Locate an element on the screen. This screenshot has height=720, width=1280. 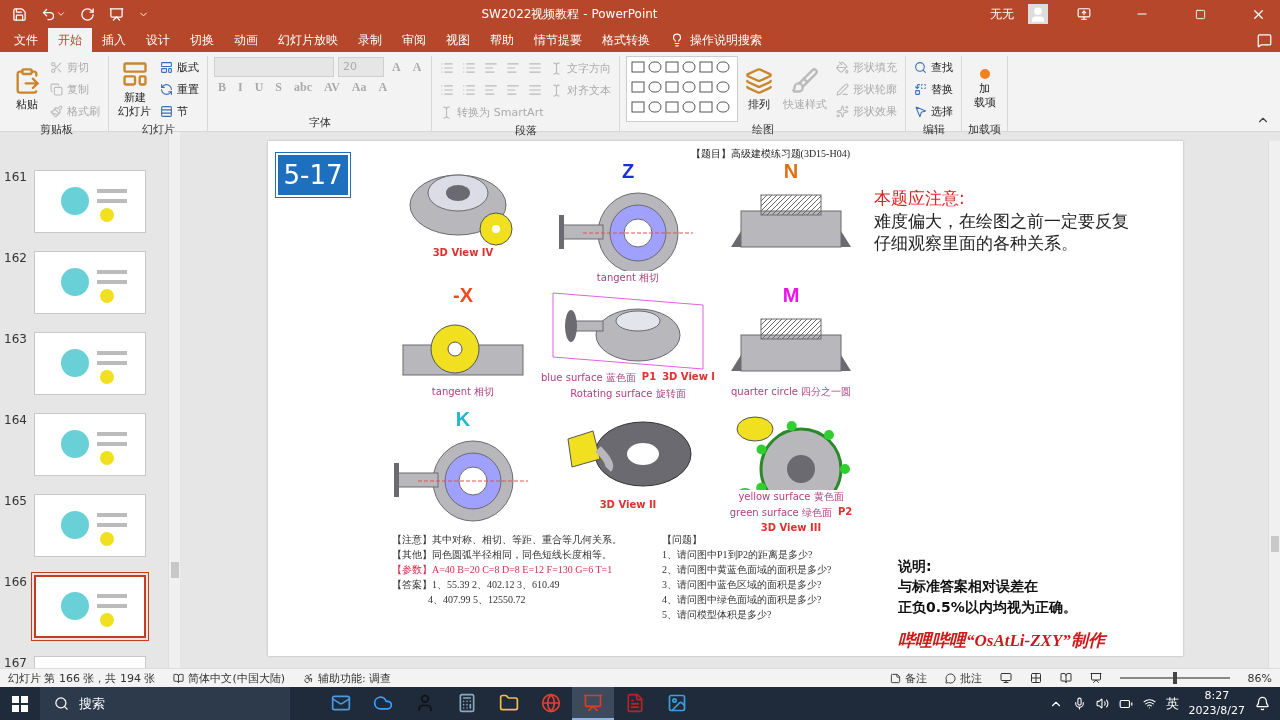
question-line: 1、请问图中P1到P2的距离是多少? is located at coordinates (738, 555).